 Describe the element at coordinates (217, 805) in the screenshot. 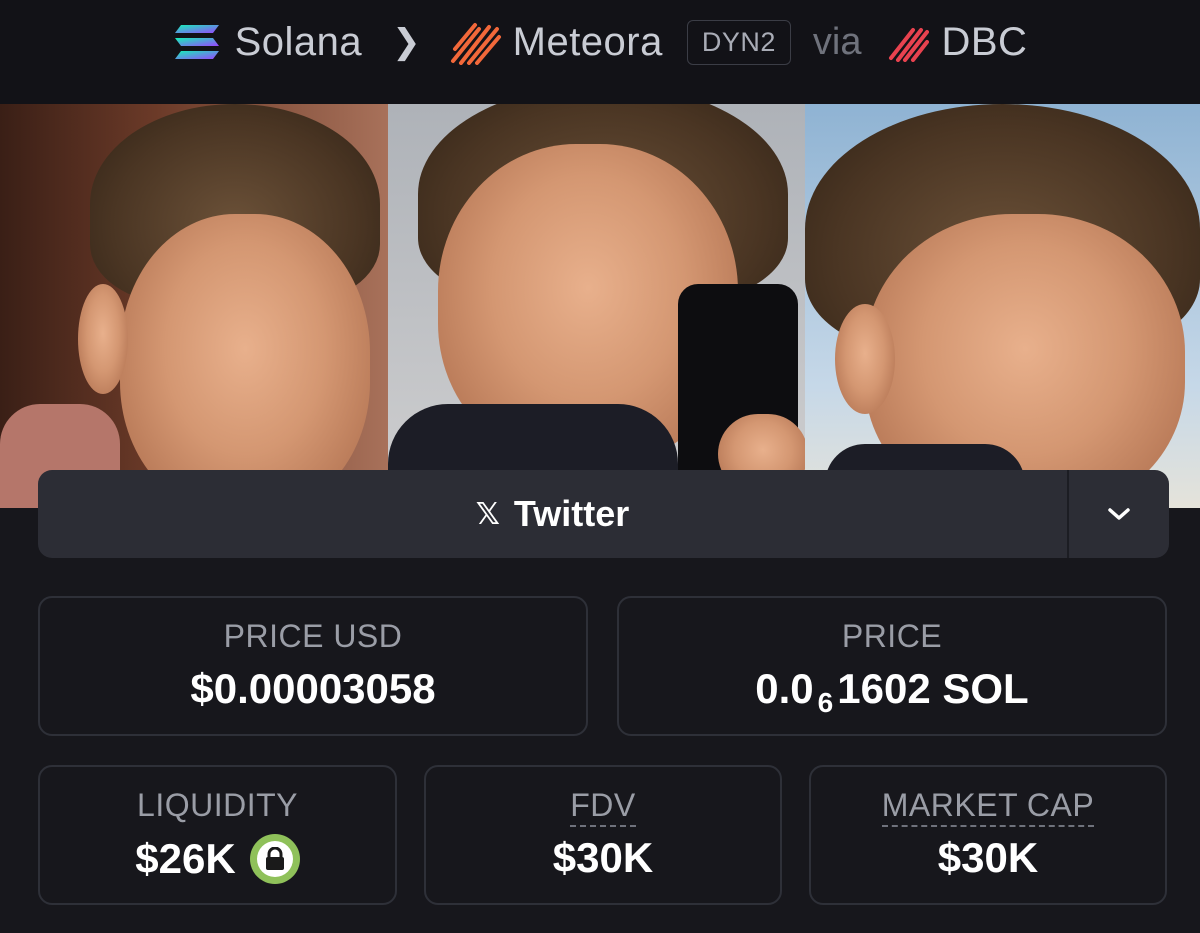

I see `liquidity-label: LIQUIDITY` at that location.